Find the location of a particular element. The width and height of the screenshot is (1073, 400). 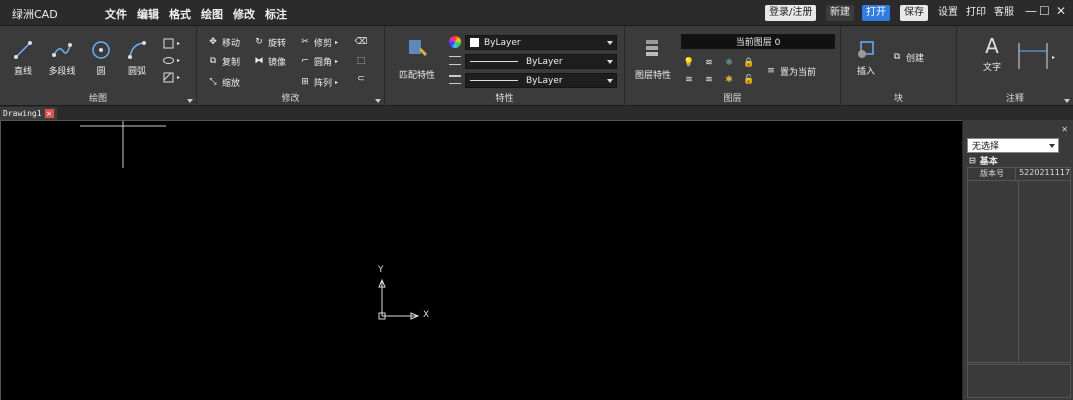

layer-on-icon: 💡 is located at coordinates (689, 63).